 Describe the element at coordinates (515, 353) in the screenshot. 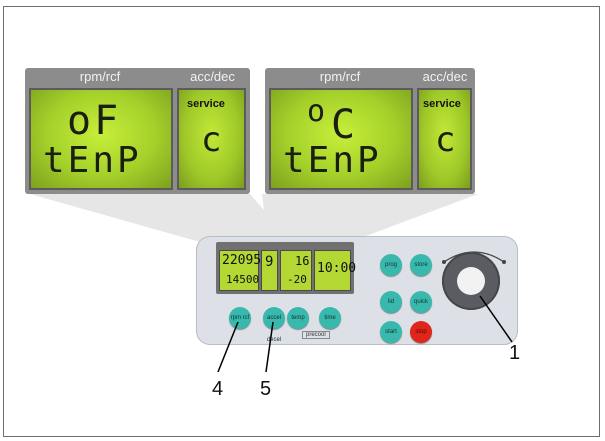

I see `callout-1: 1` at that location.